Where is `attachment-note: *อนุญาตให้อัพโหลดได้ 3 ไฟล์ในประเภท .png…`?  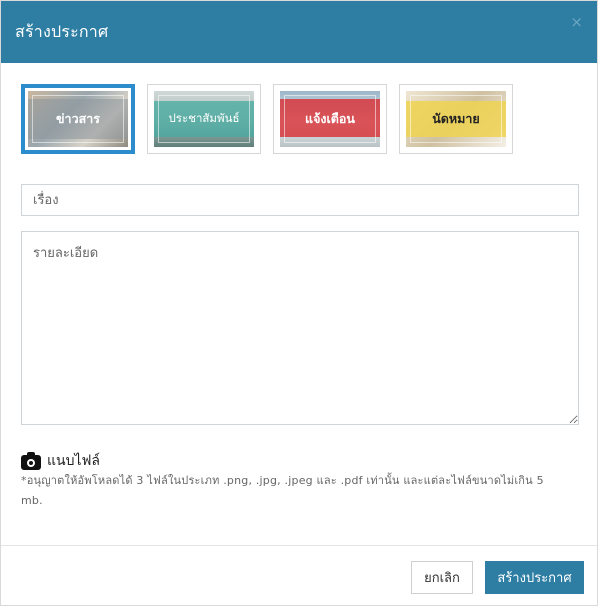
attachment-note: *อนุญาตให้อัพโหลดได้ 3 ไฟล์ในประเภท .png… is located at coordinates (282, 490).